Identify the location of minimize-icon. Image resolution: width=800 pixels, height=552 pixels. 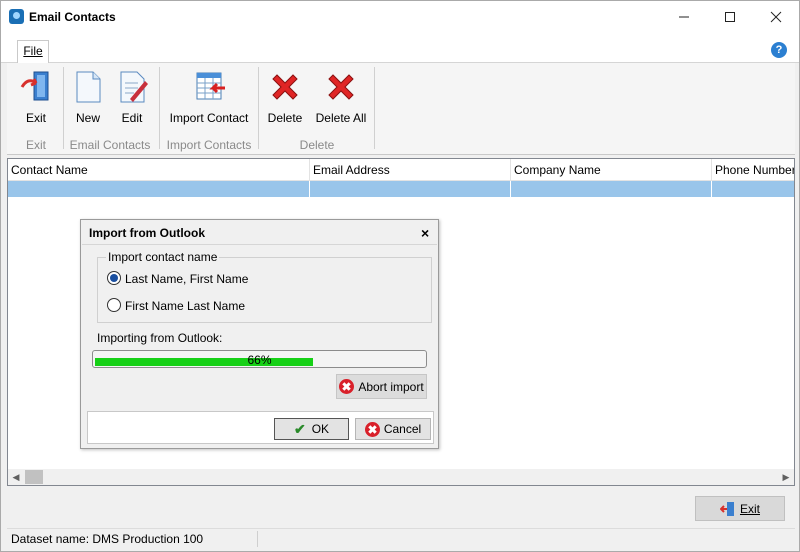
(684, 17).